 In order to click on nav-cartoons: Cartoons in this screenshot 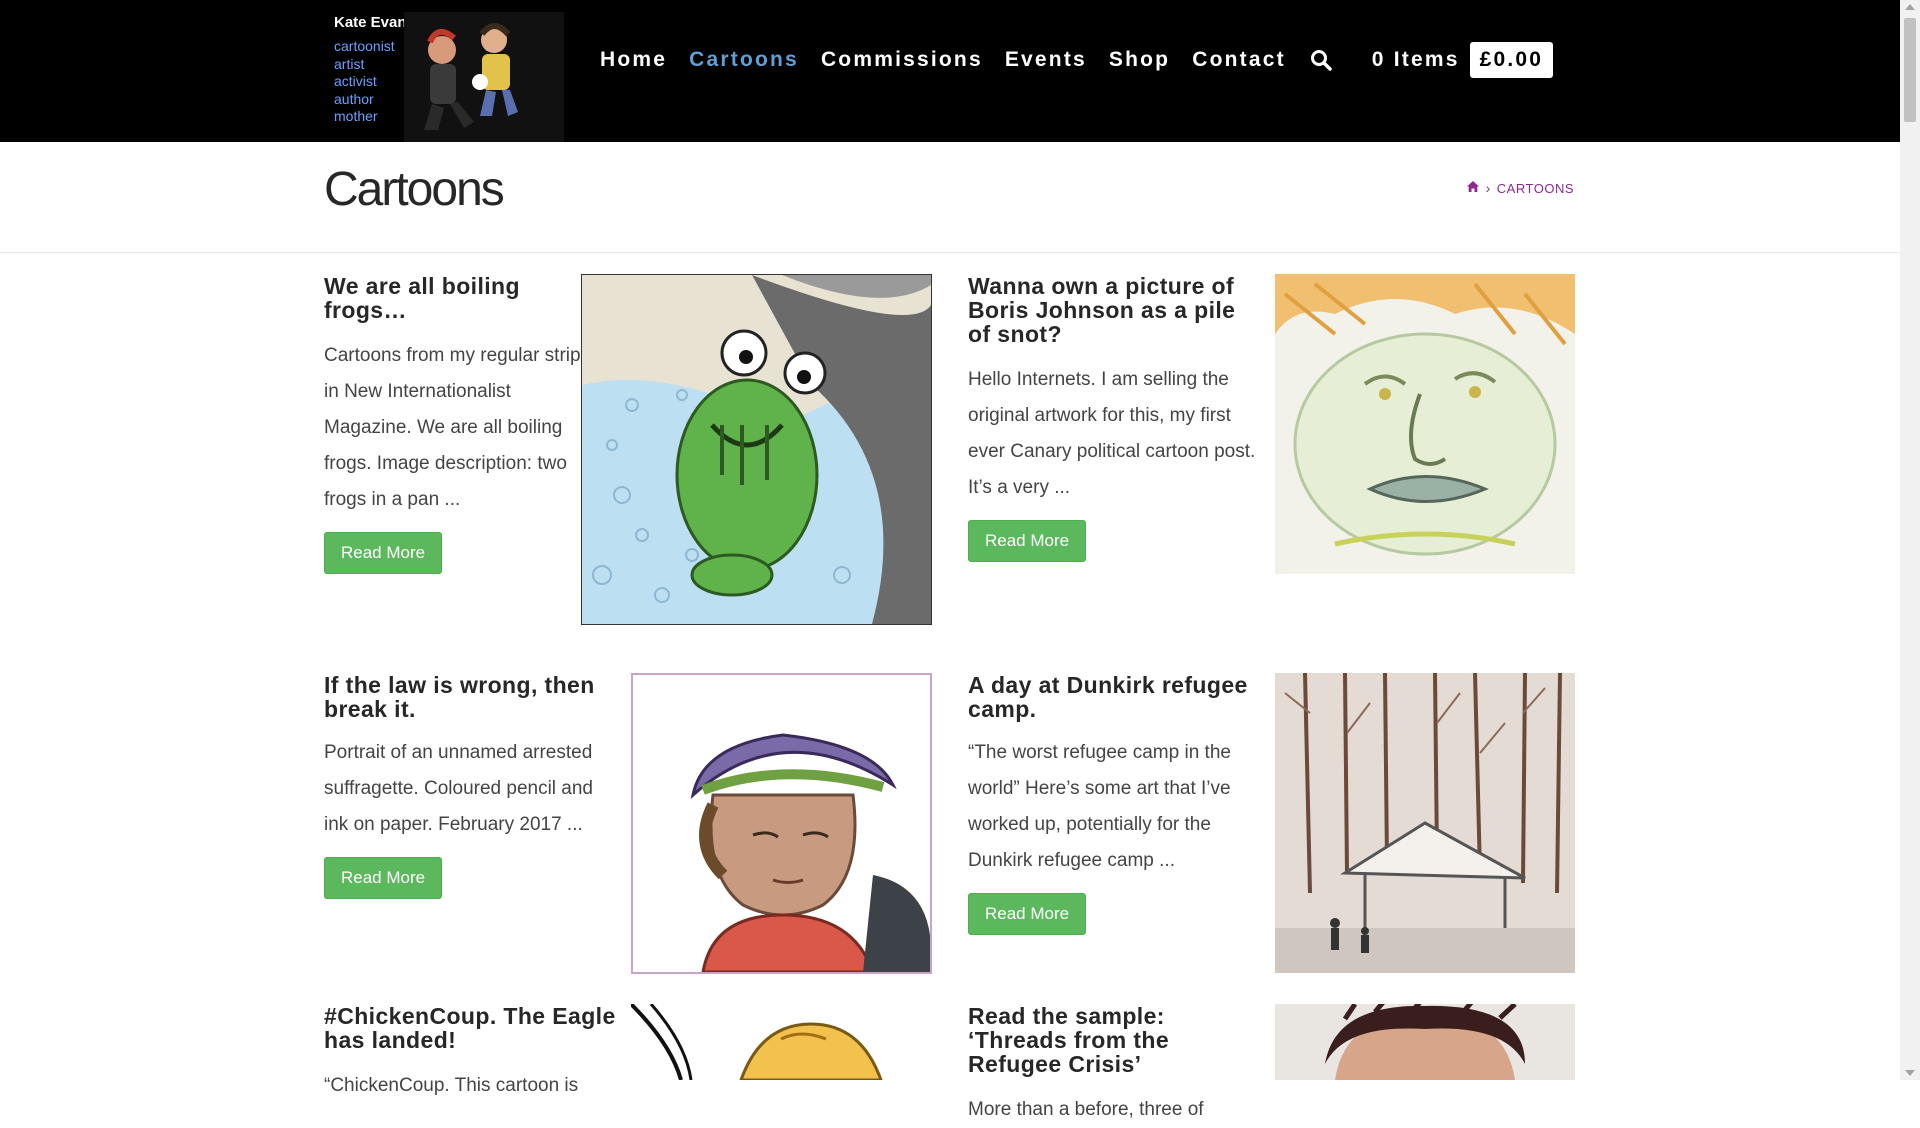, I will do `click(744, 60)`.